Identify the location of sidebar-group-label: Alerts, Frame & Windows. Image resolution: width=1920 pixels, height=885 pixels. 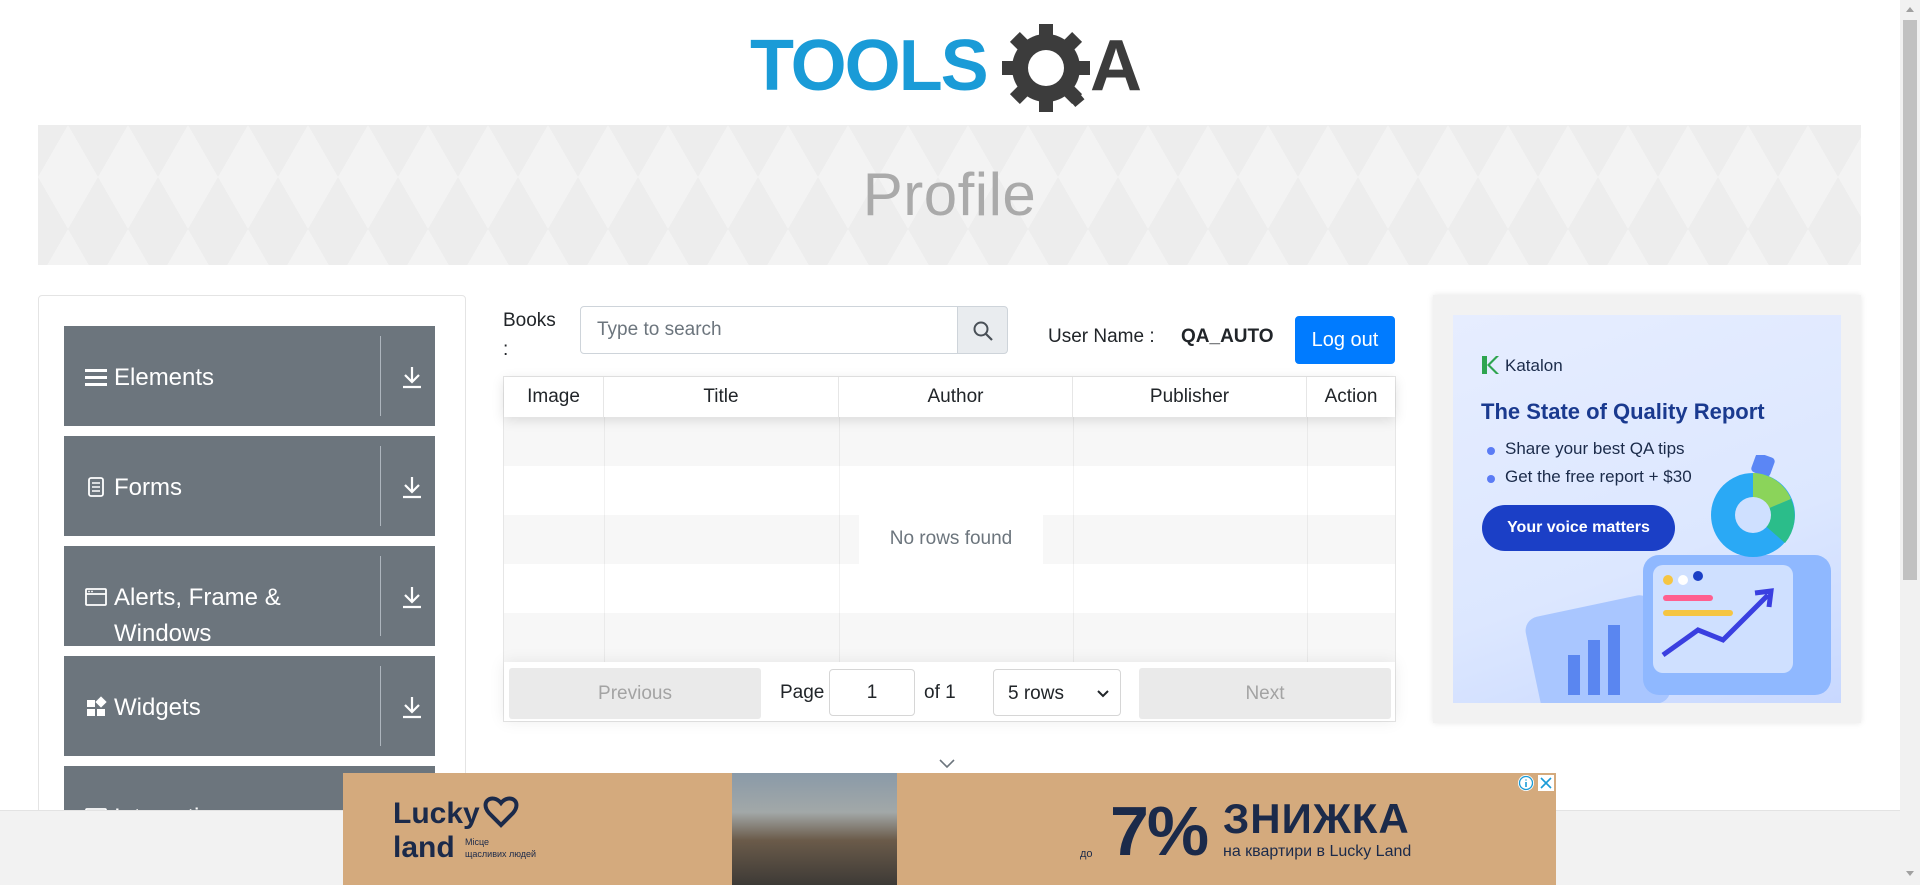
(197, 615).